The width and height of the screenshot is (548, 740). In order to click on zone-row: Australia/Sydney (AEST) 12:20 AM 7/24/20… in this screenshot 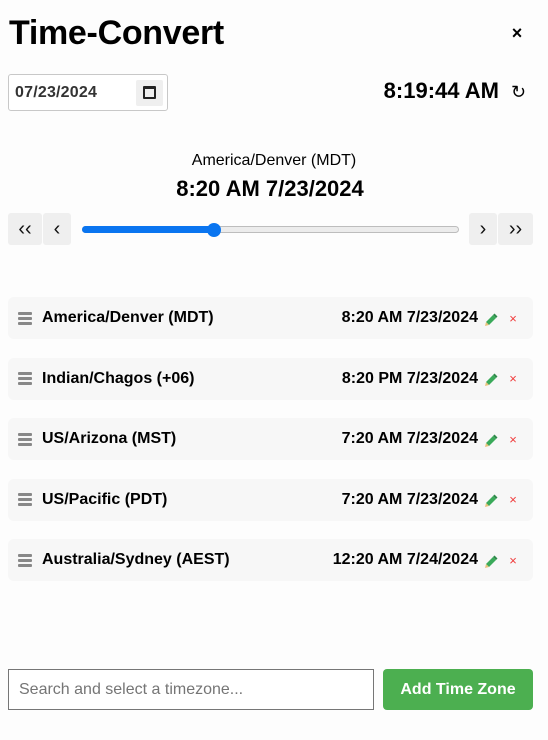, I will do `click(270, 560)`.